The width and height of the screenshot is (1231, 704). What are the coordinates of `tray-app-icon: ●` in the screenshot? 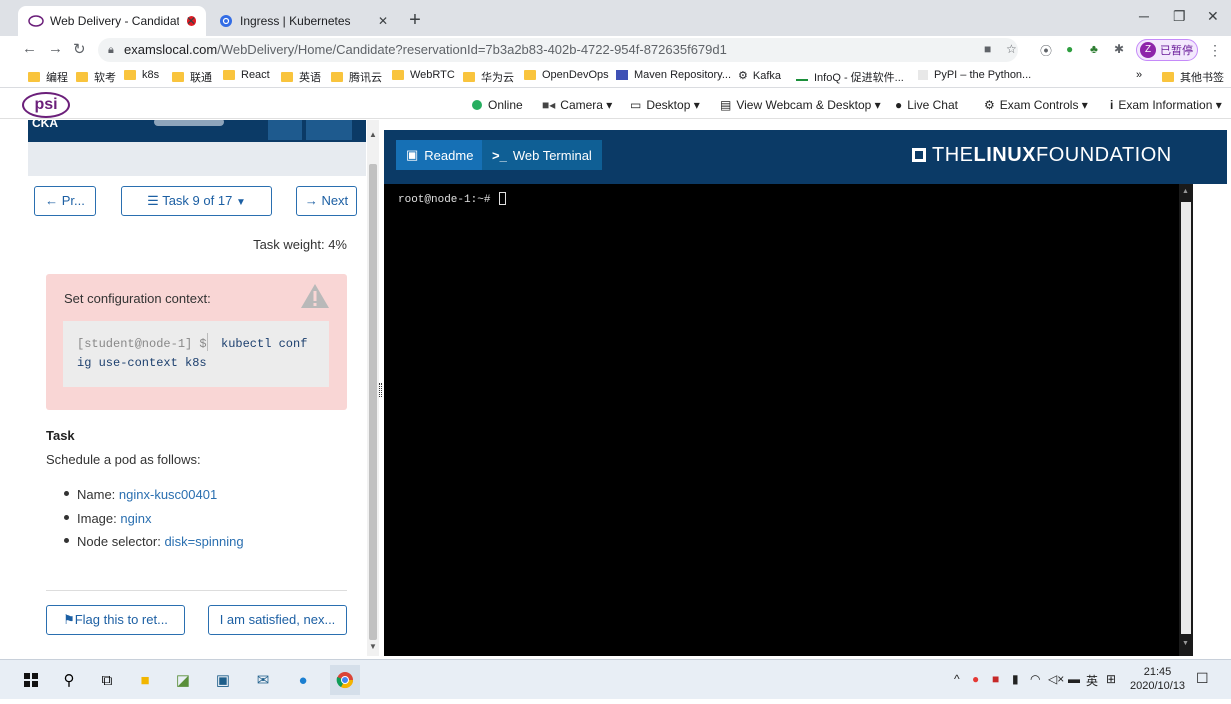 It's located at (975, 679).